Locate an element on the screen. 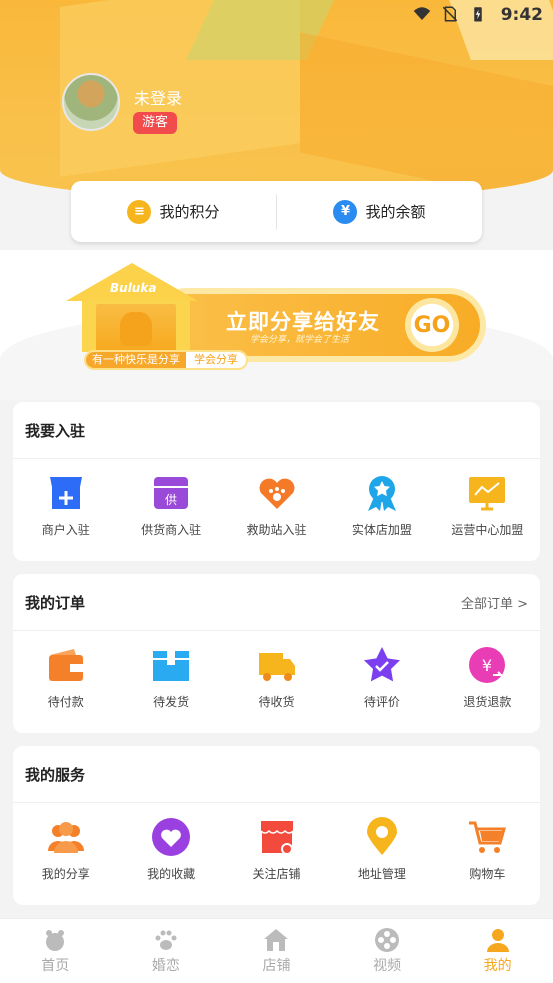 The image size is (553, 983). monitor-chart-icon is located at coordinates (487, 494).